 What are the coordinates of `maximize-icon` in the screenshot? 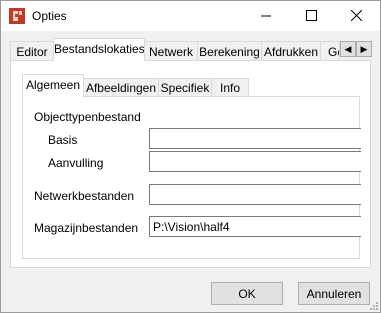 It's located at (311, 15).